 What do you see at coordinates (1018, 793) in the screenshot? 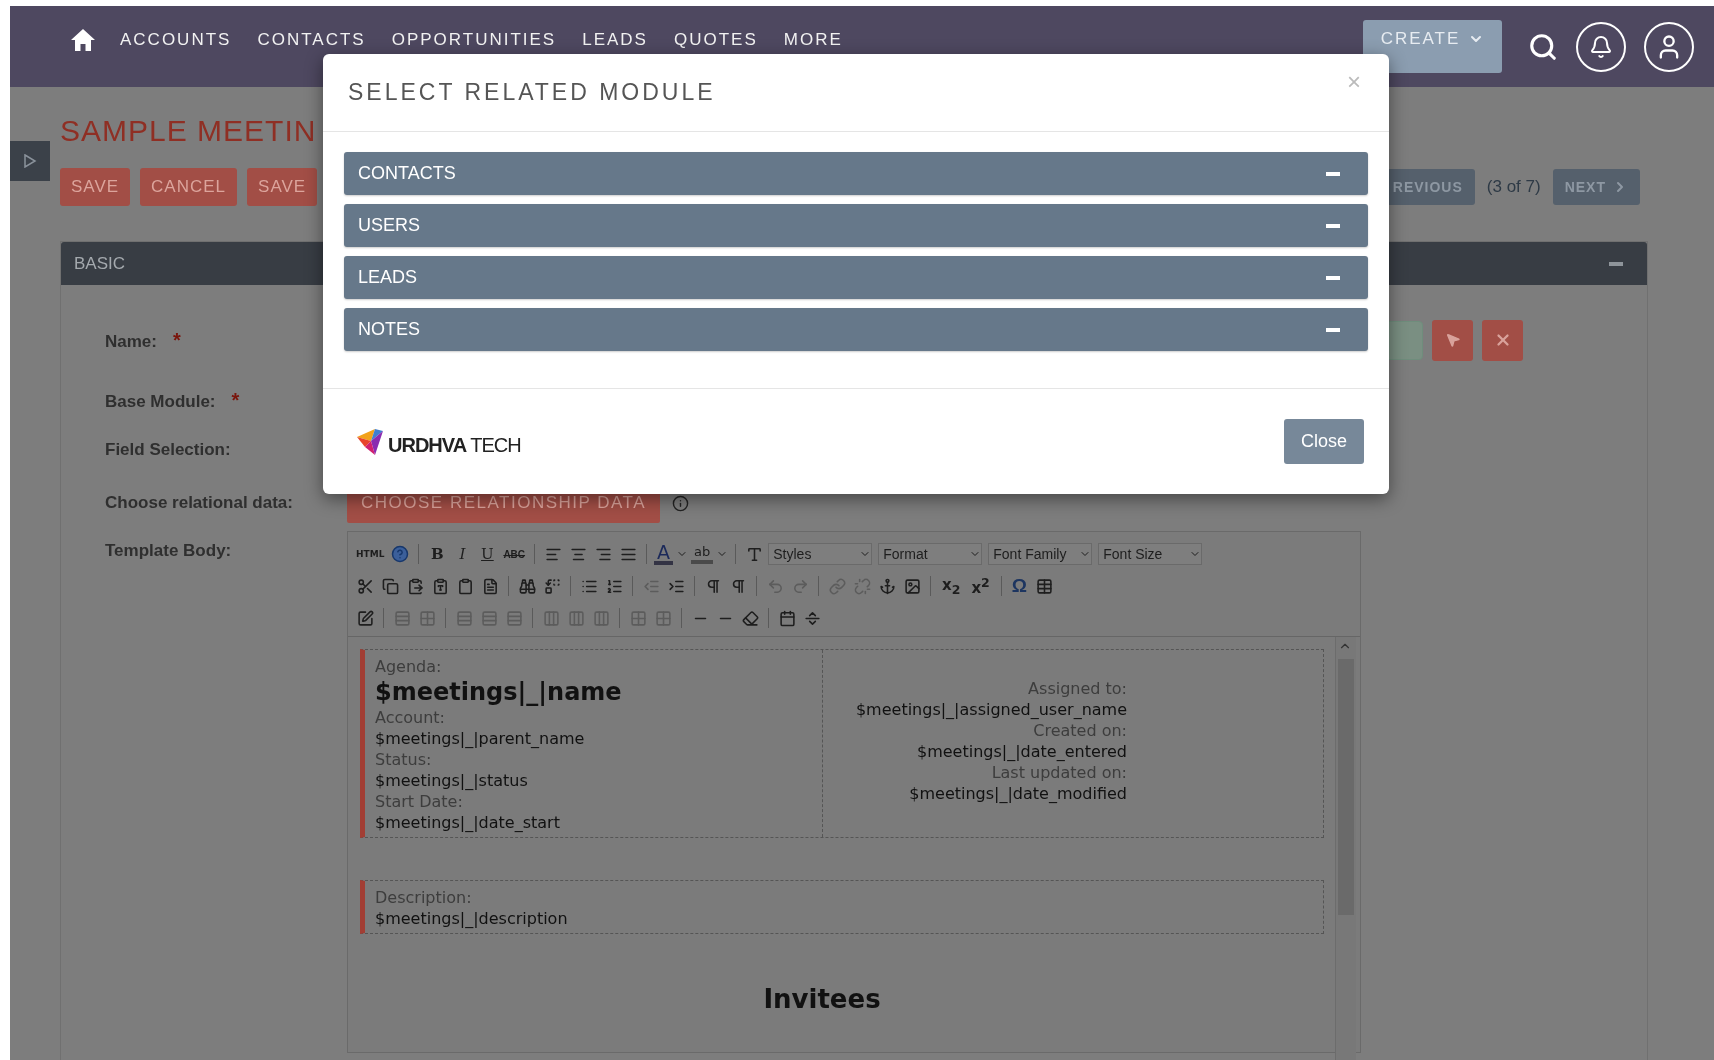
I see `field-placeholder: $meetings|_|date_modified` at bounding box center [1018, 793].